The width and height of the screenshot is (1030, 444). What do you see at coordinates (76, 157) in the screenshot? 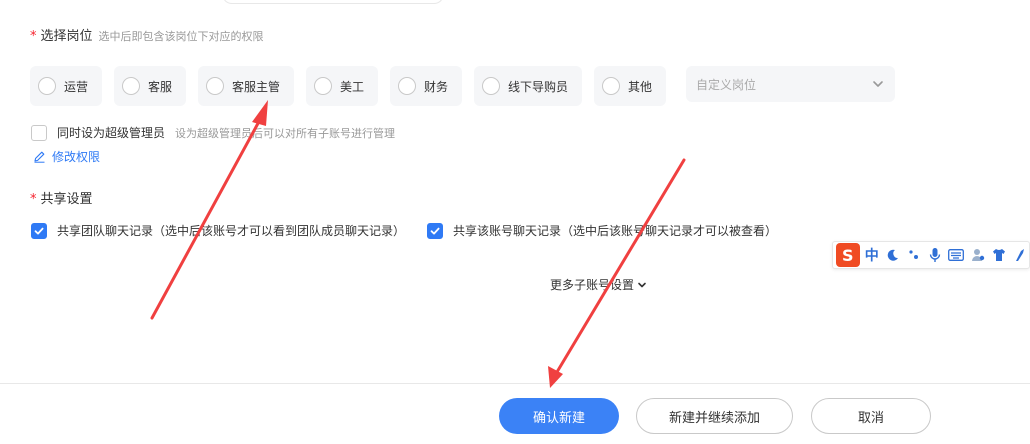
I see `edit-permission-label: 修改权限` at bounding box center [76, 157].